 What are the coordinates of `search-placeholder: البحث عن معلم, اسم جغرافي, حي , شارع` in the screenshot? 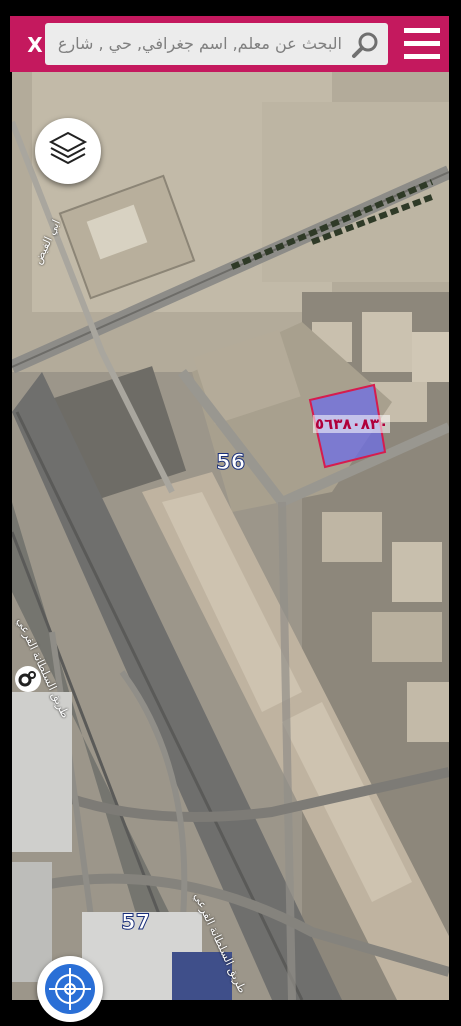 It's located at (199, 43).